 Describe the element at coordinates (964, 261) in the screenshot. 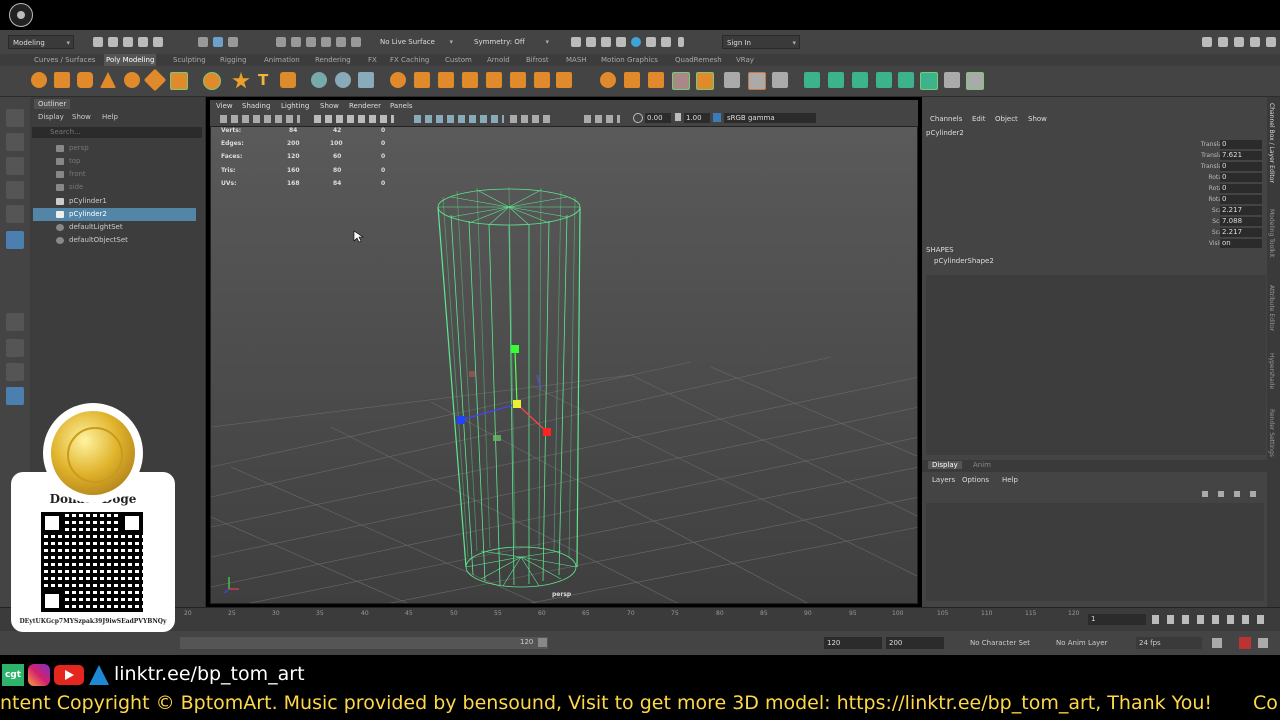

I see `shape-node-name: pCylinderShape2` at that location.